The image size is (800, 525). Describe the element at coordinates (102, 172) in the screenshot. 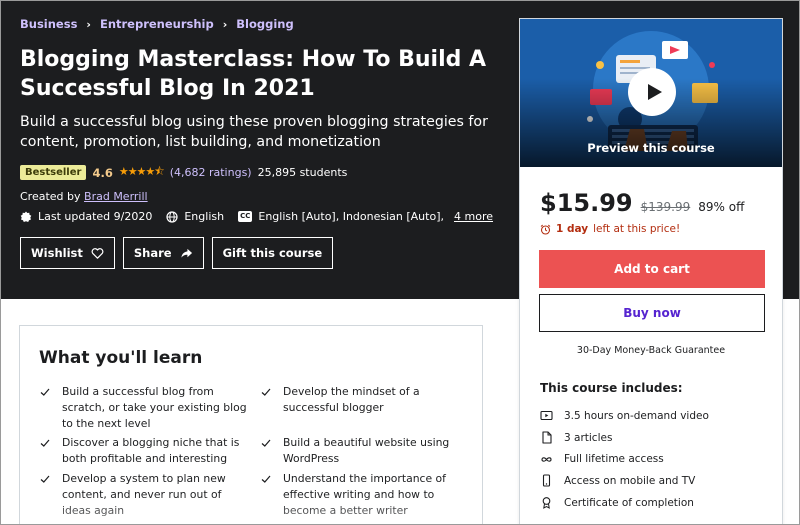

I see `rating-value: 4.6` at that location.